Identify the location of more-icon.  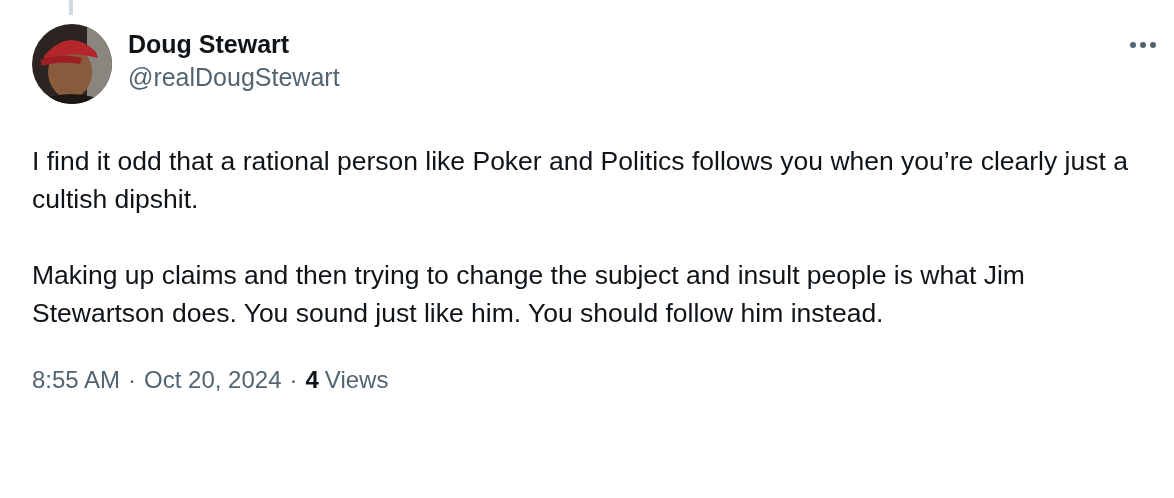
(1143, 45).